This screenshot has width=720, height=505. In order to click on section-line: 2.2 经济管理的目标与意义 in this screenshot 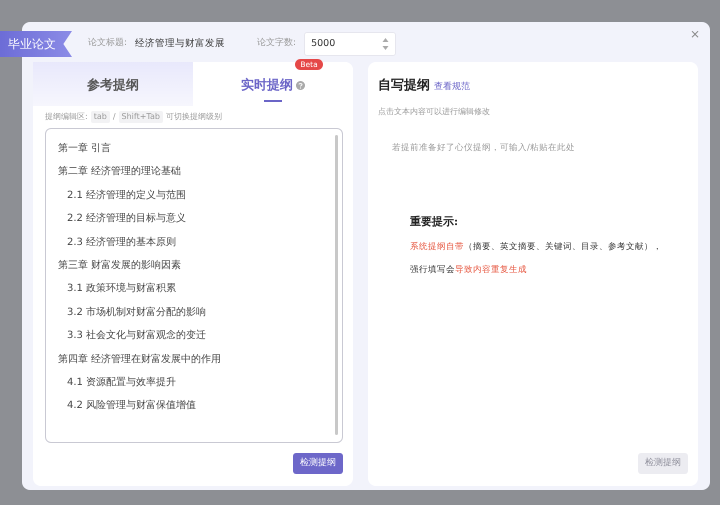, I will do `click(200, 219)`.